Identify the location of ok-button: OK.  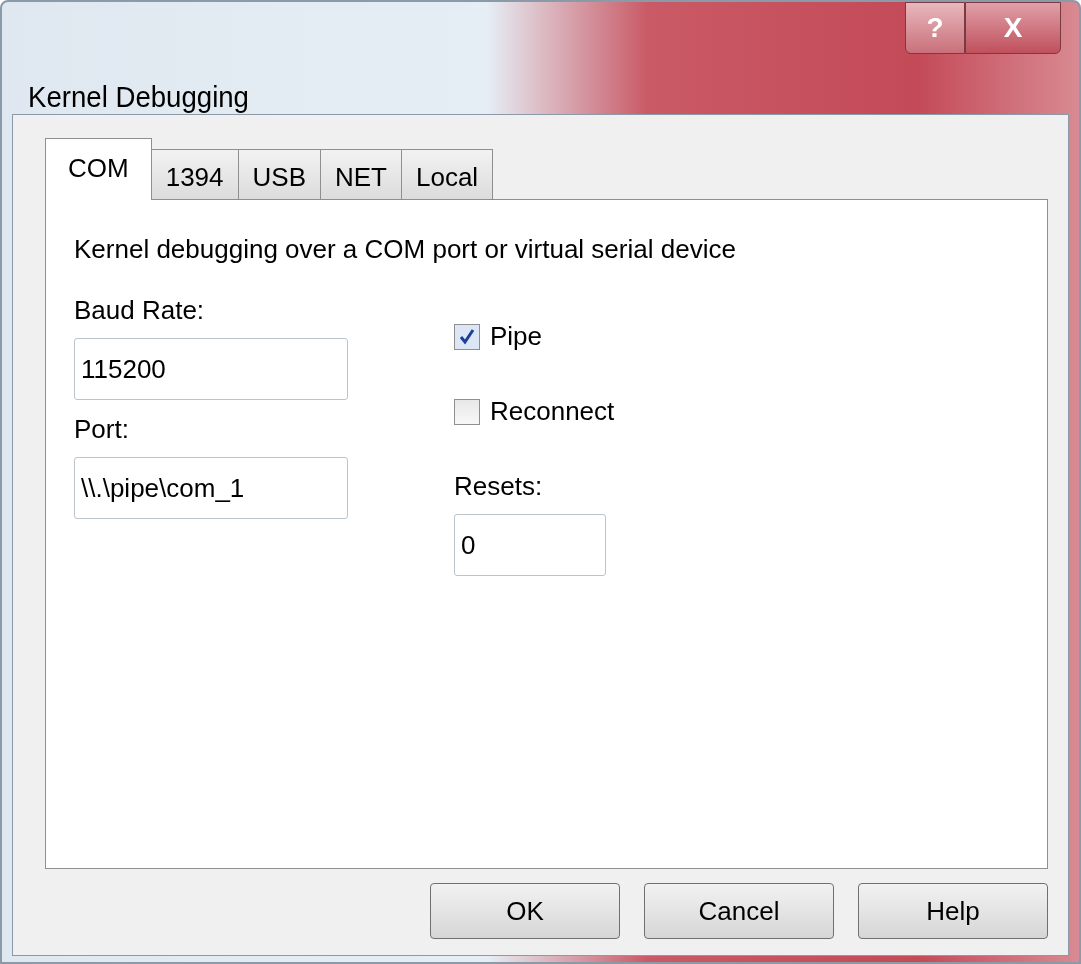
(525, 911).